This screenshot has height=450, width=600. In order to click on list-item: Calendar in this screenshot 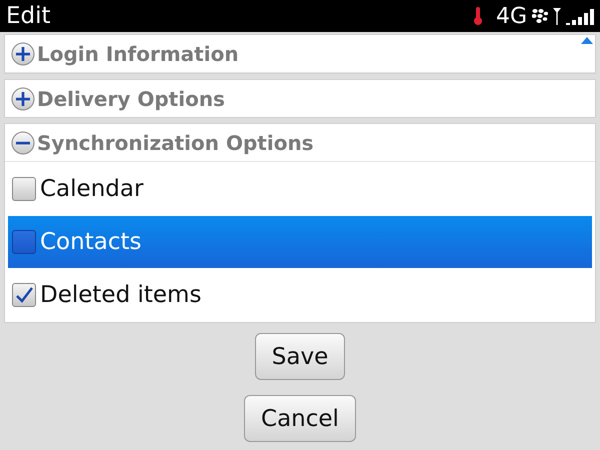, I will do `click(300, 189)`.